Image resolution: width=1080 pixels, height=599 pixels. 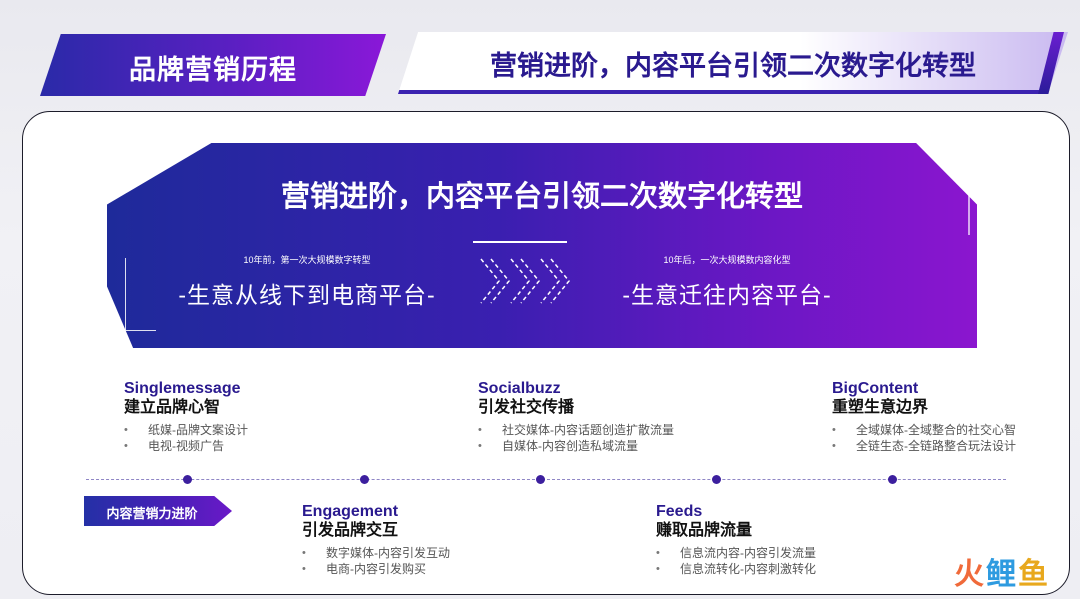 What do you see at coordinates (520, 242) in the screenshot?
I see `hero-separator` at bounding box center [520, 242].